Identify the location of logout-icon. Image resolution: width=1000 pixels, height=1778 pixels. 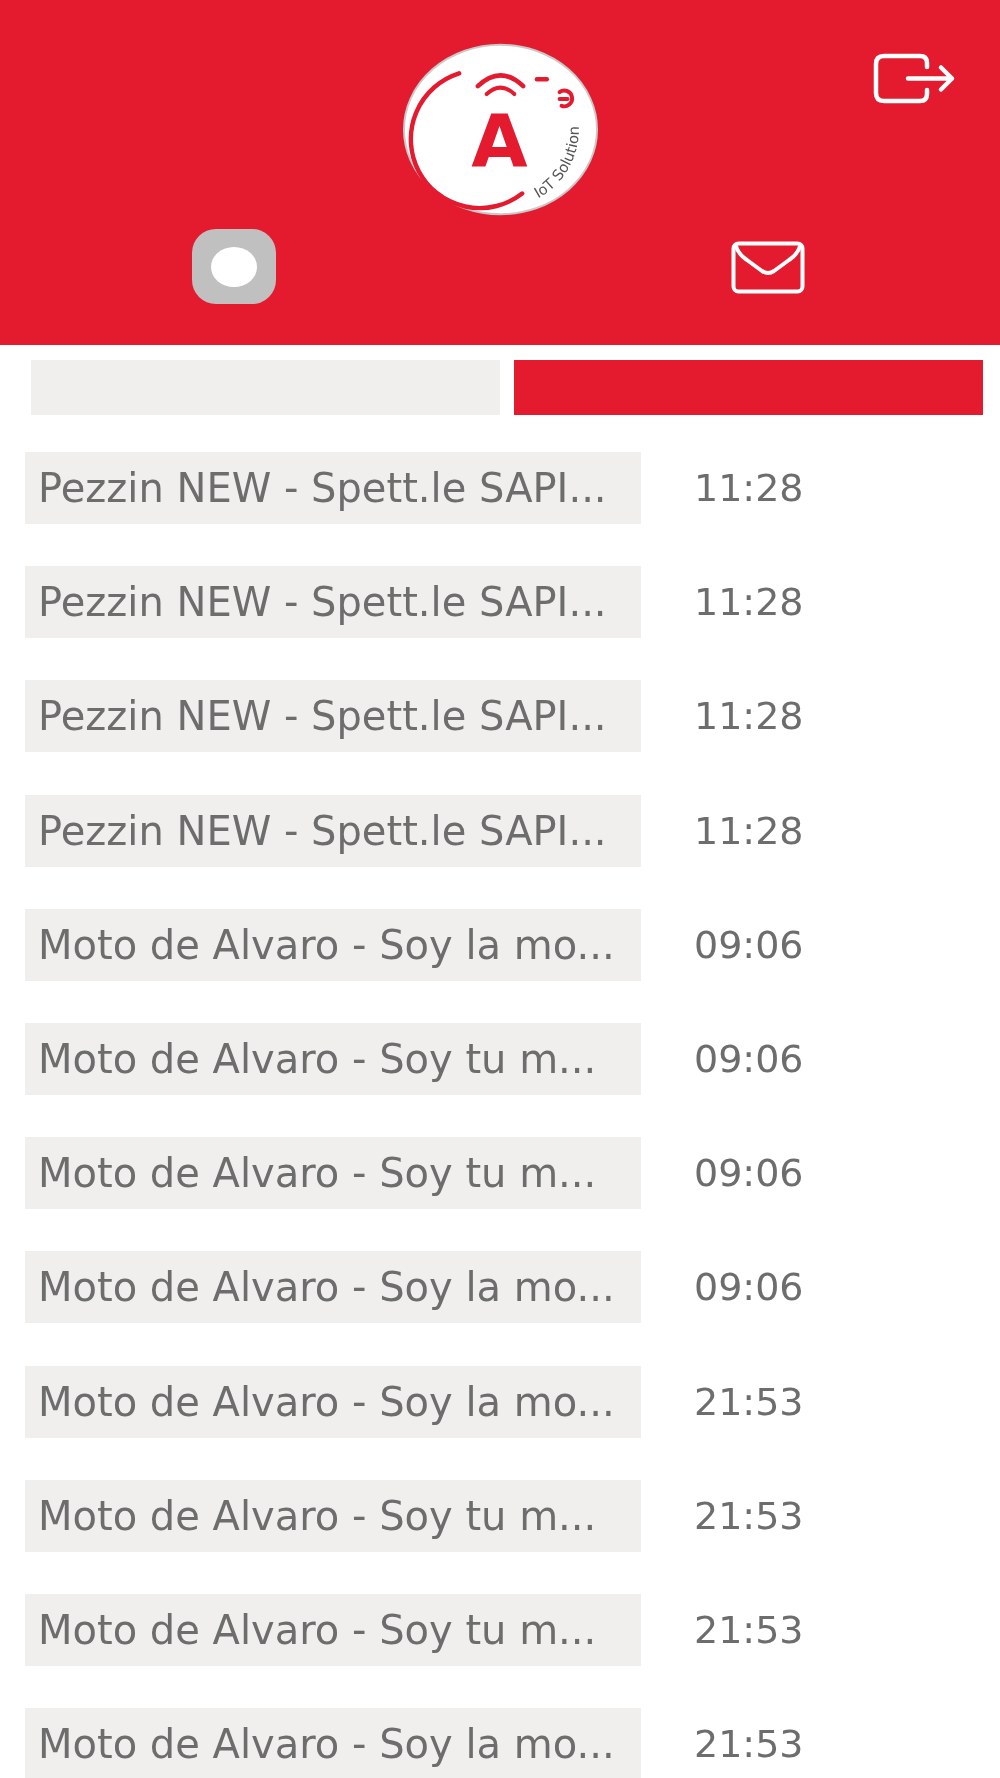
(914, 78).